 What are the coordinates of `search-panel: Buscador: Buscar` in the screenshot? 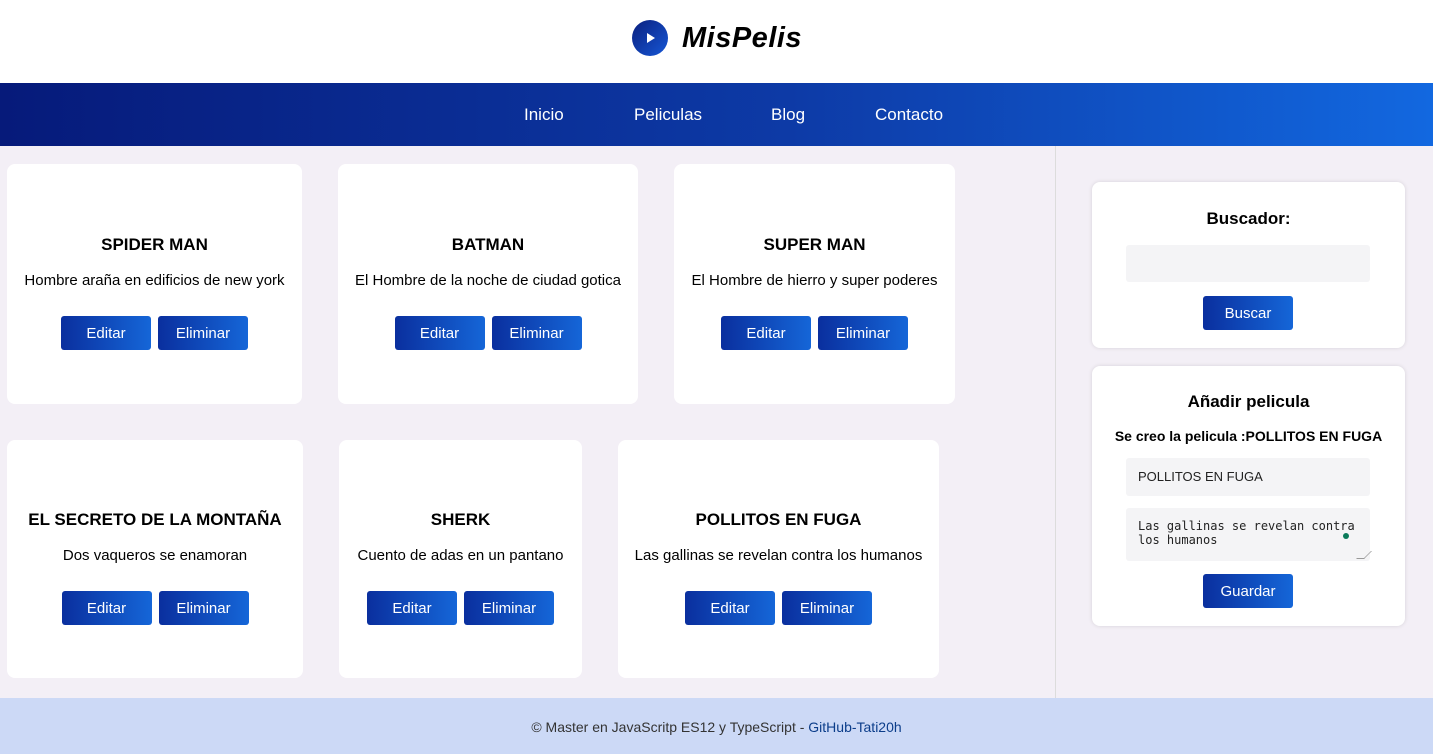 It's located at (1248, 265).